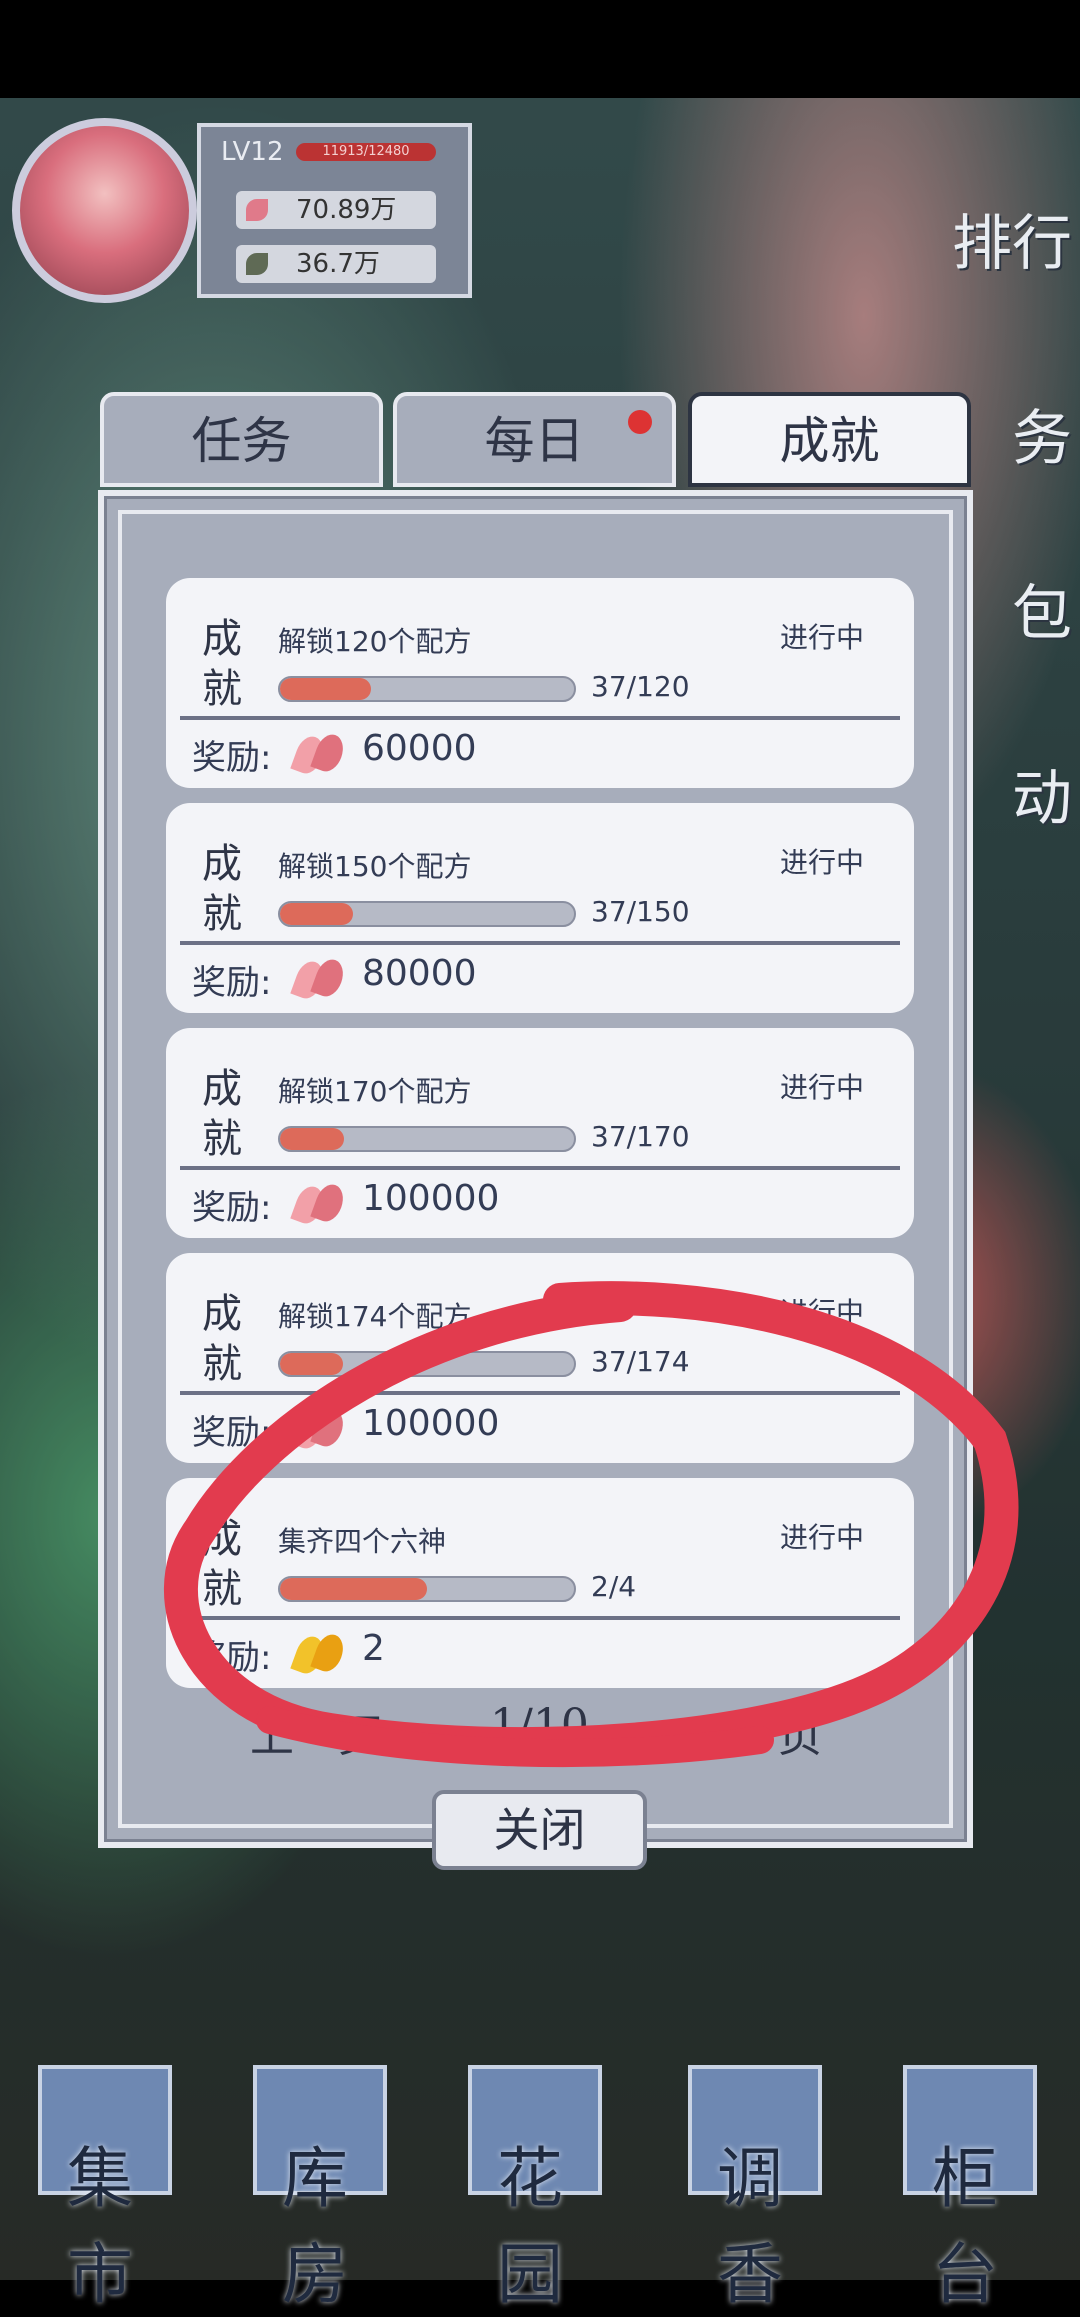 This screenshot has height=2317, width=1080. What do you see at coordinates (257, 264) in the screenshot?
I see `leaf-icon` at bounding box center [257, 264].